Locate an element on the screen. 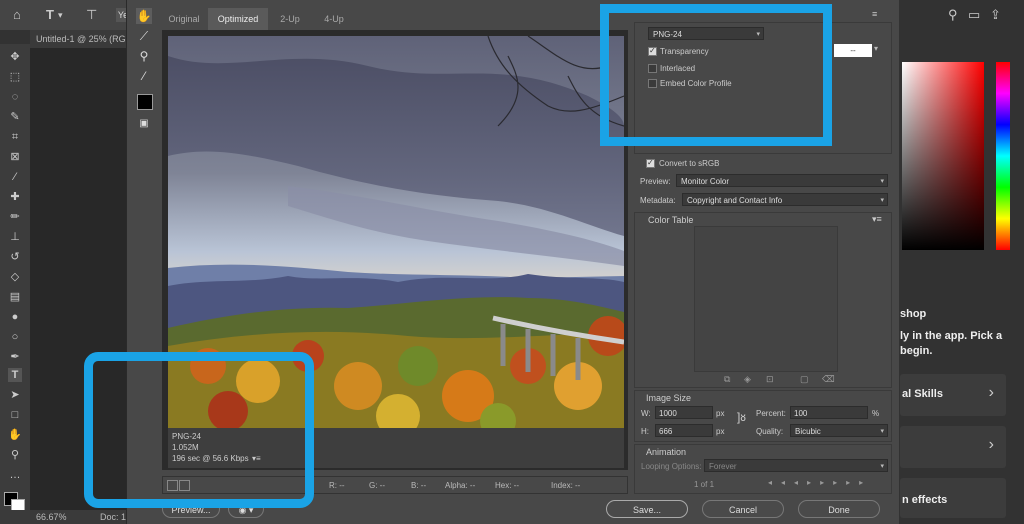 The height and width of the screenshot is (524, 1024). readout-r: R: -- is located at coordinates (337, 485).